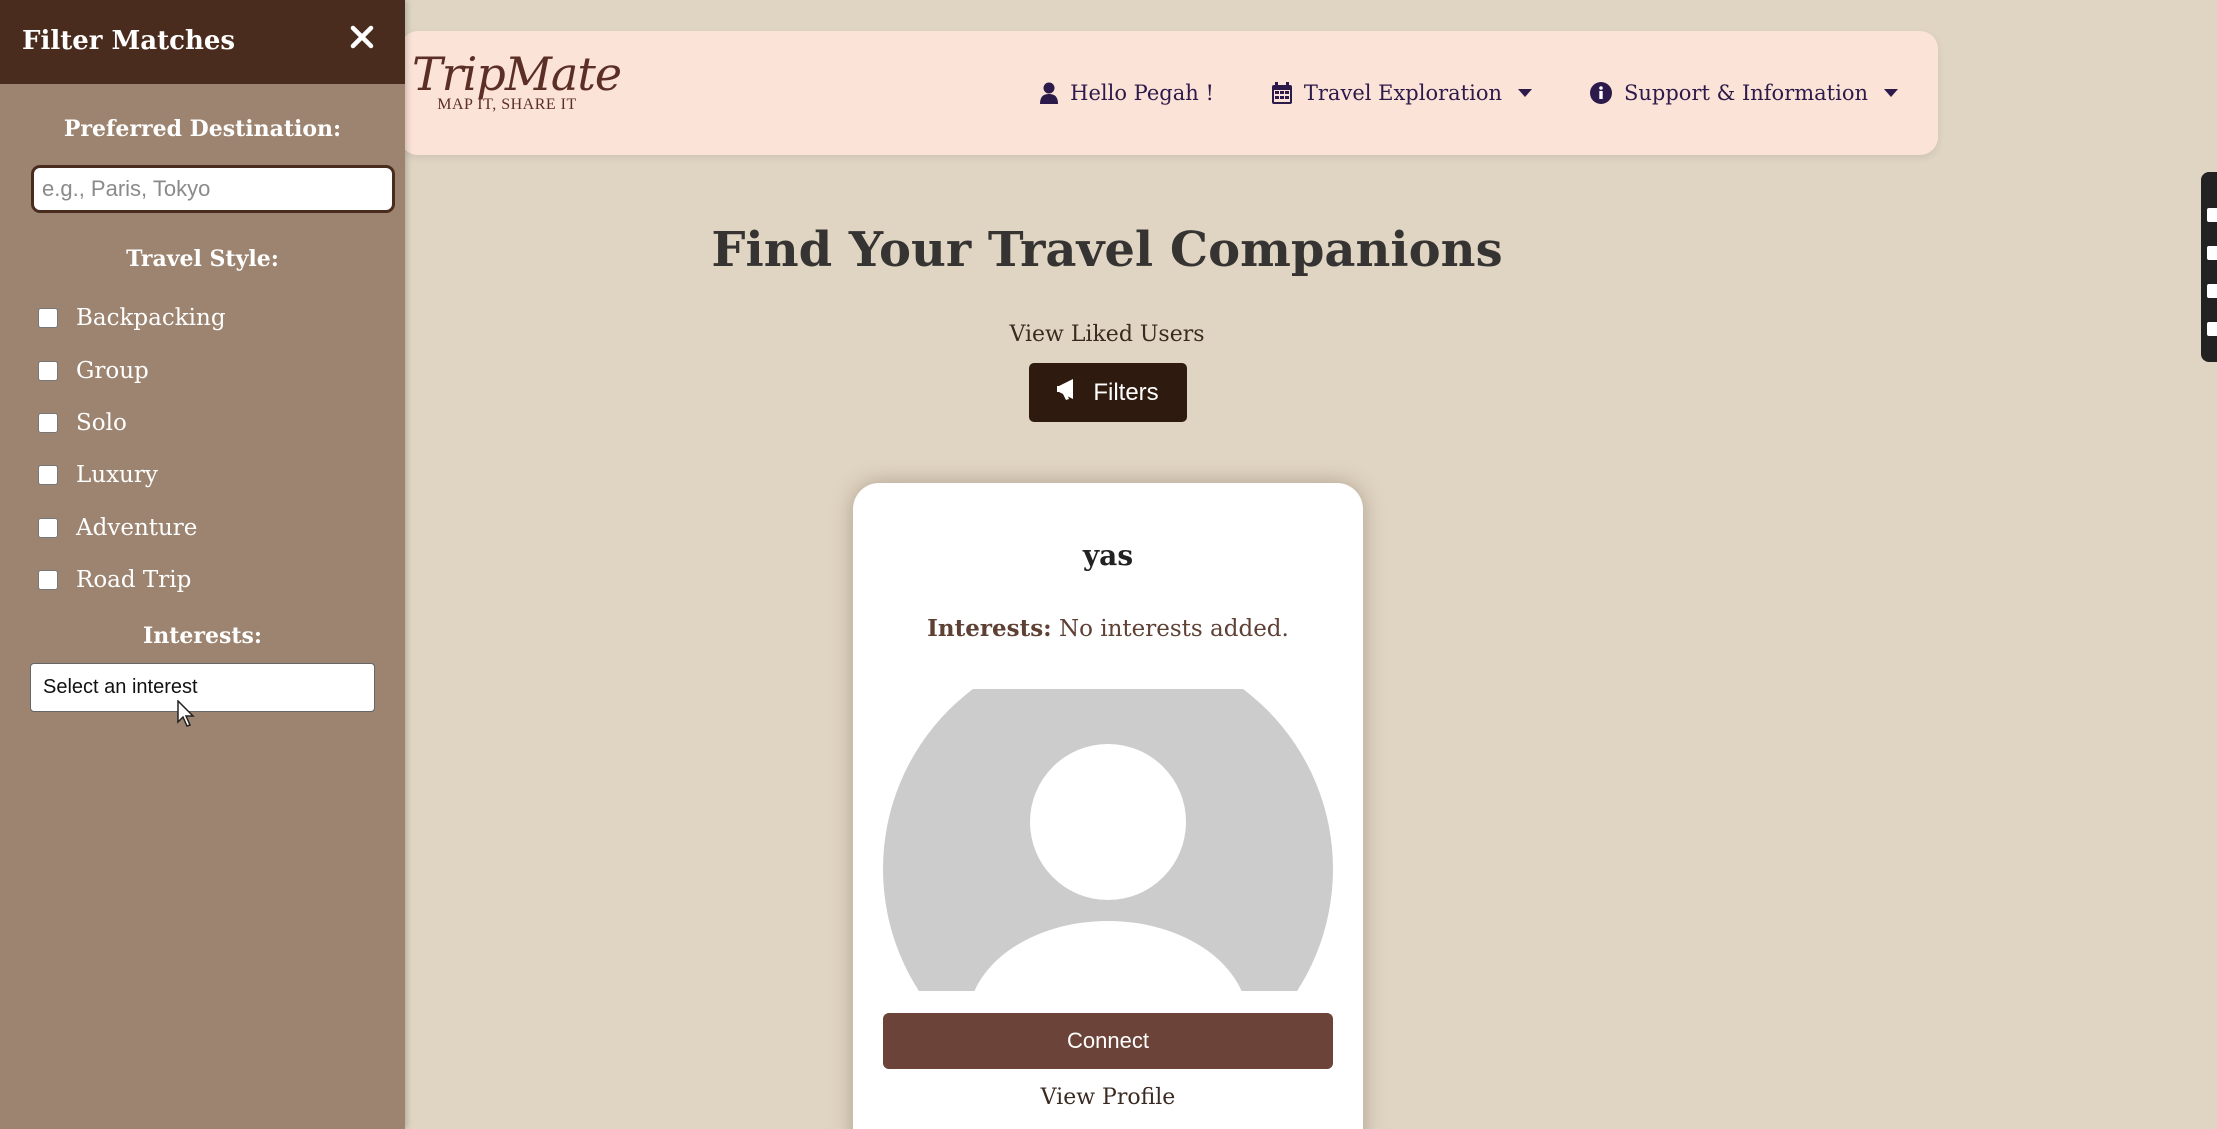 The image size is (2217, 1129). Describe the element at coordinates (151, 318) in the screenshot. I see `travel-style-label-text: Backpacking` at that location.